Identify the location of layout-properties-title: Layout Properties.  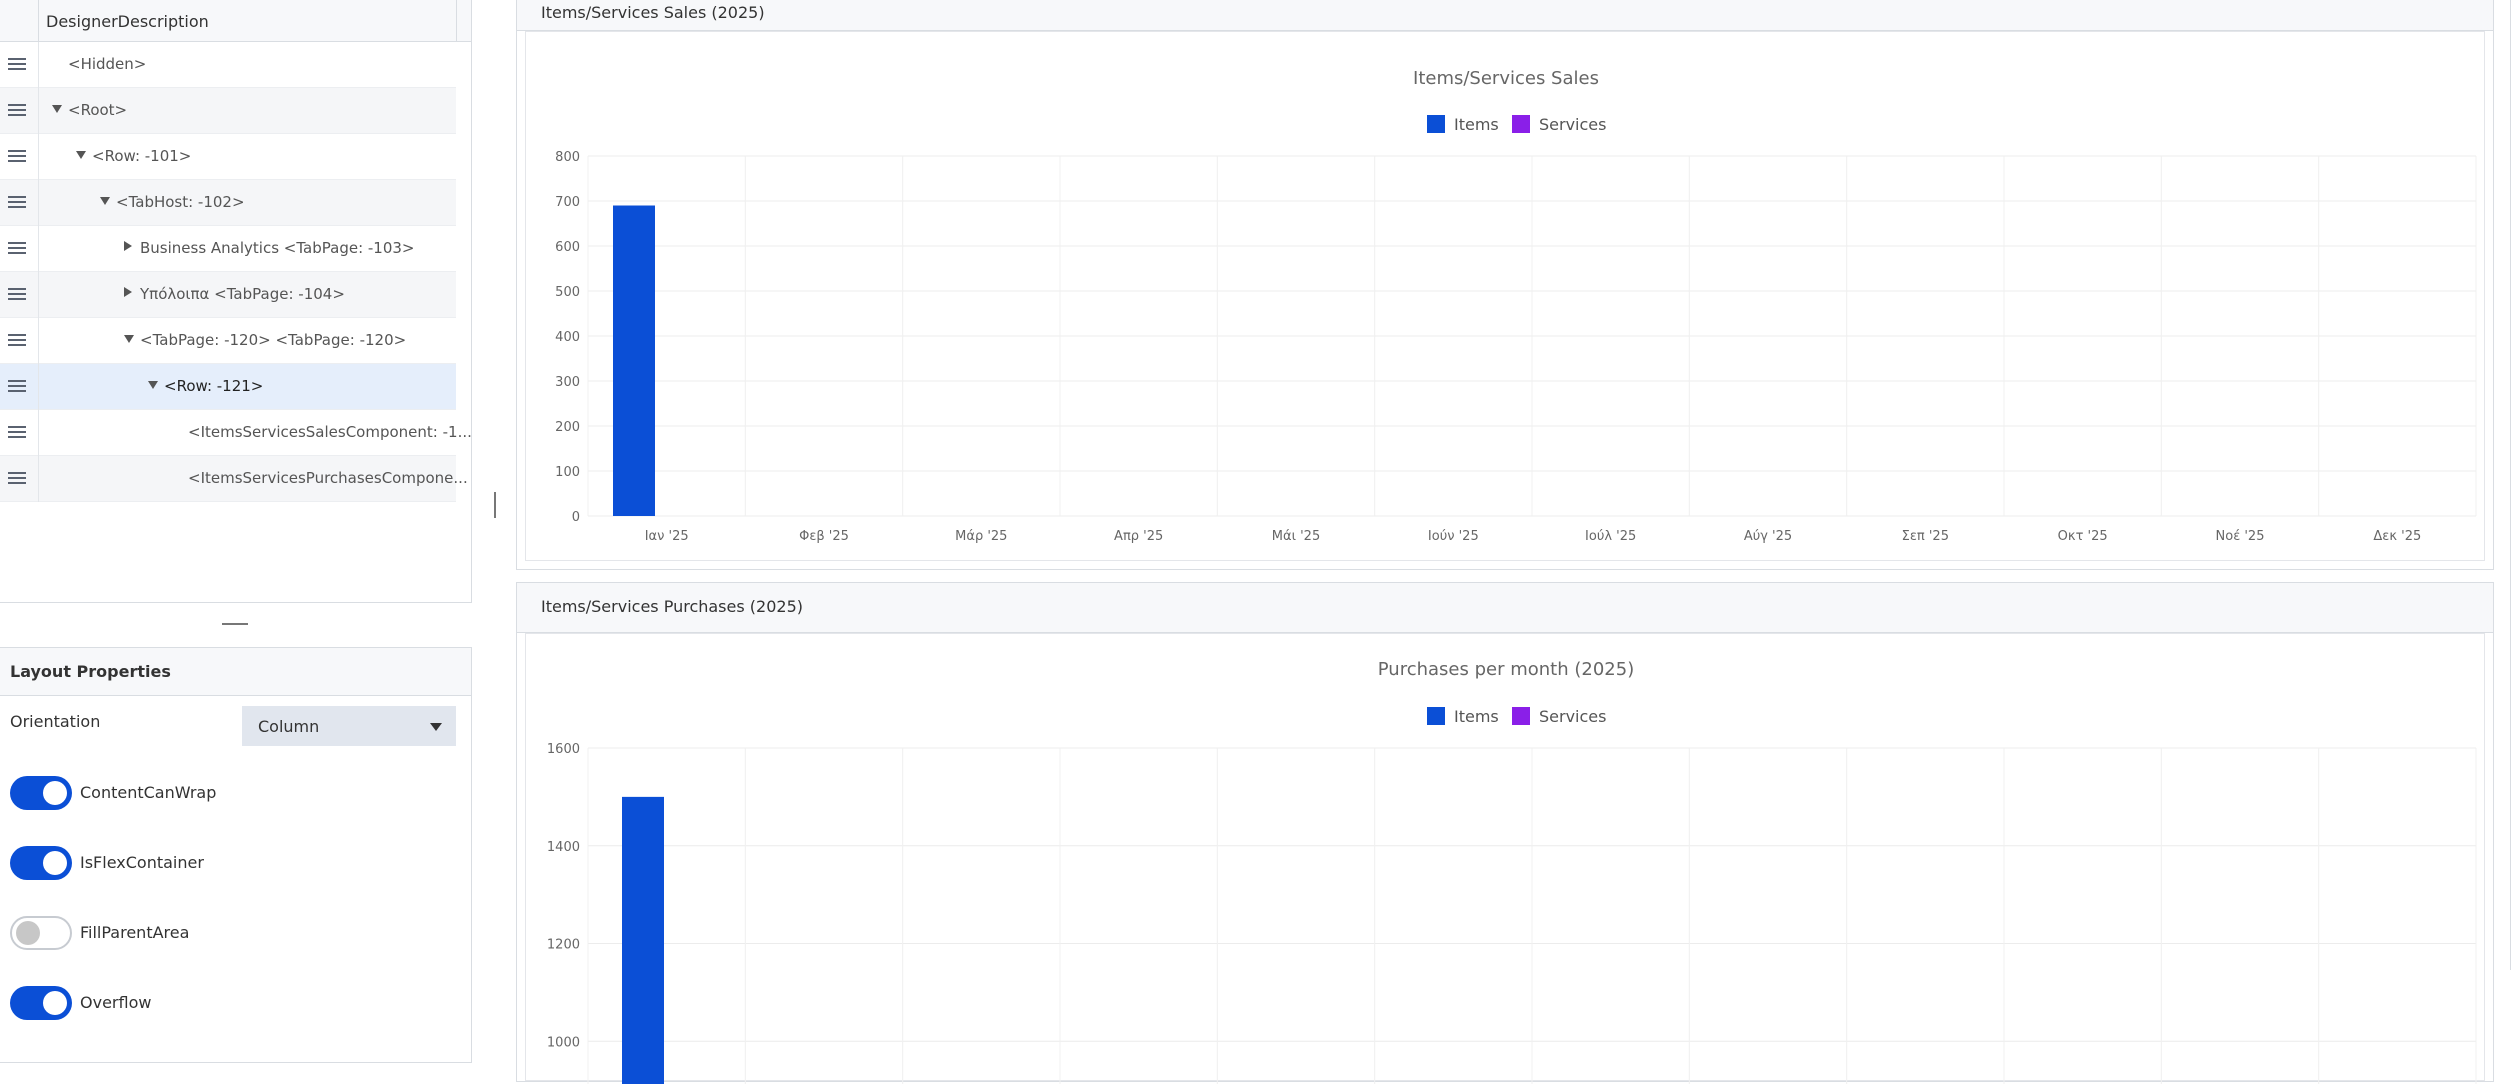
(235, 672).